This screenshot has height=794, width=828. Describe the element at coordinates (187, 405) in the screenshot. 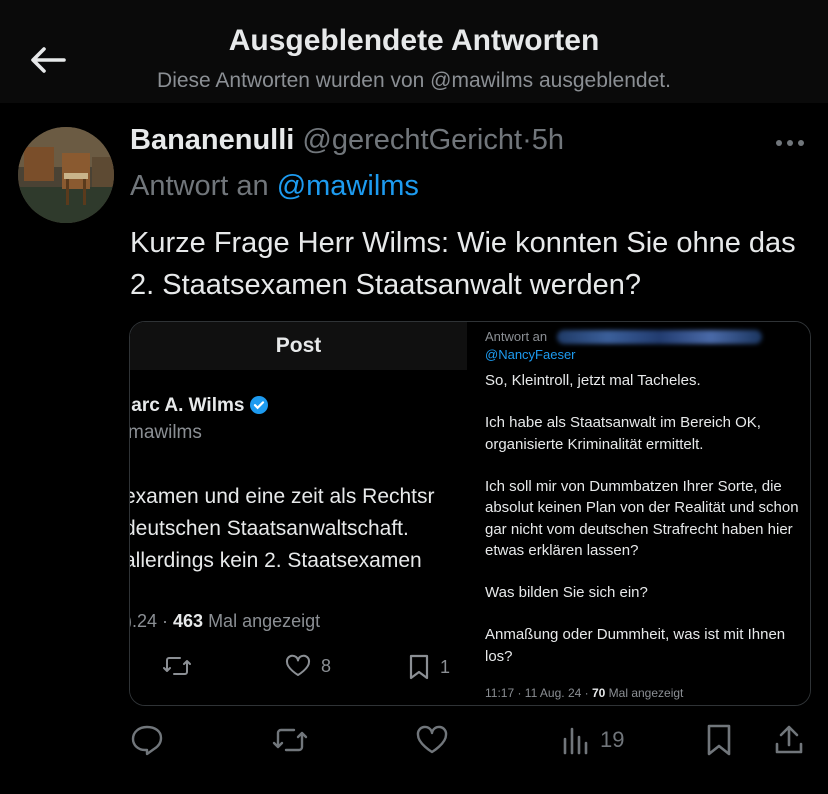

I see `embedded-author-name: larc A. Wilms` at that location.